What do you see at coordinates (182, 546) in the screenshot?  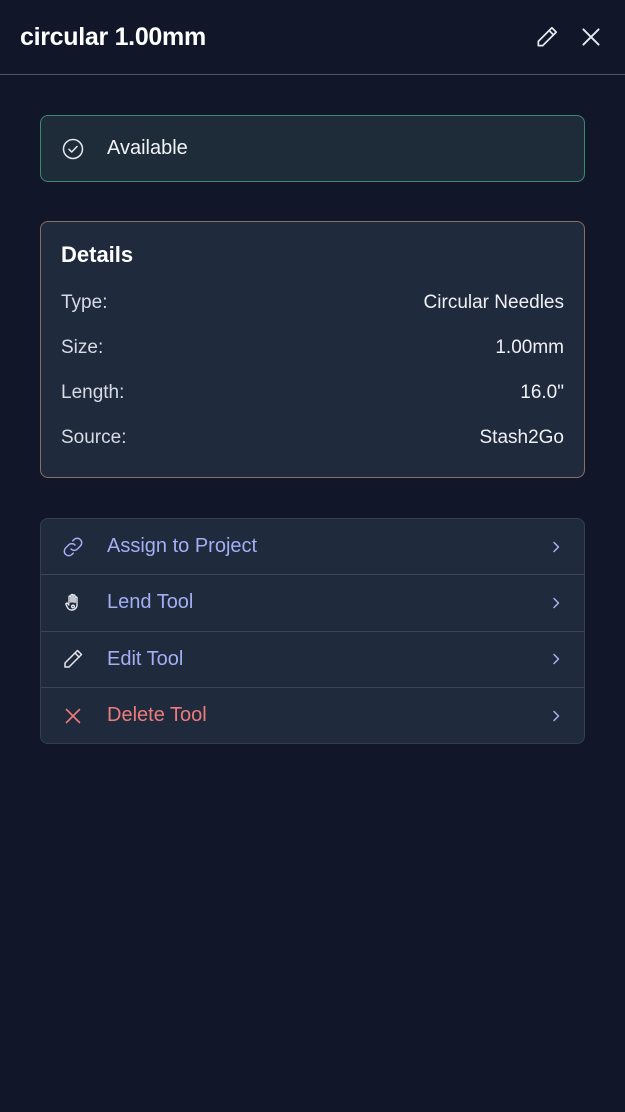 I see `action-label: Assign to Project` at bounding box center [182, 546].